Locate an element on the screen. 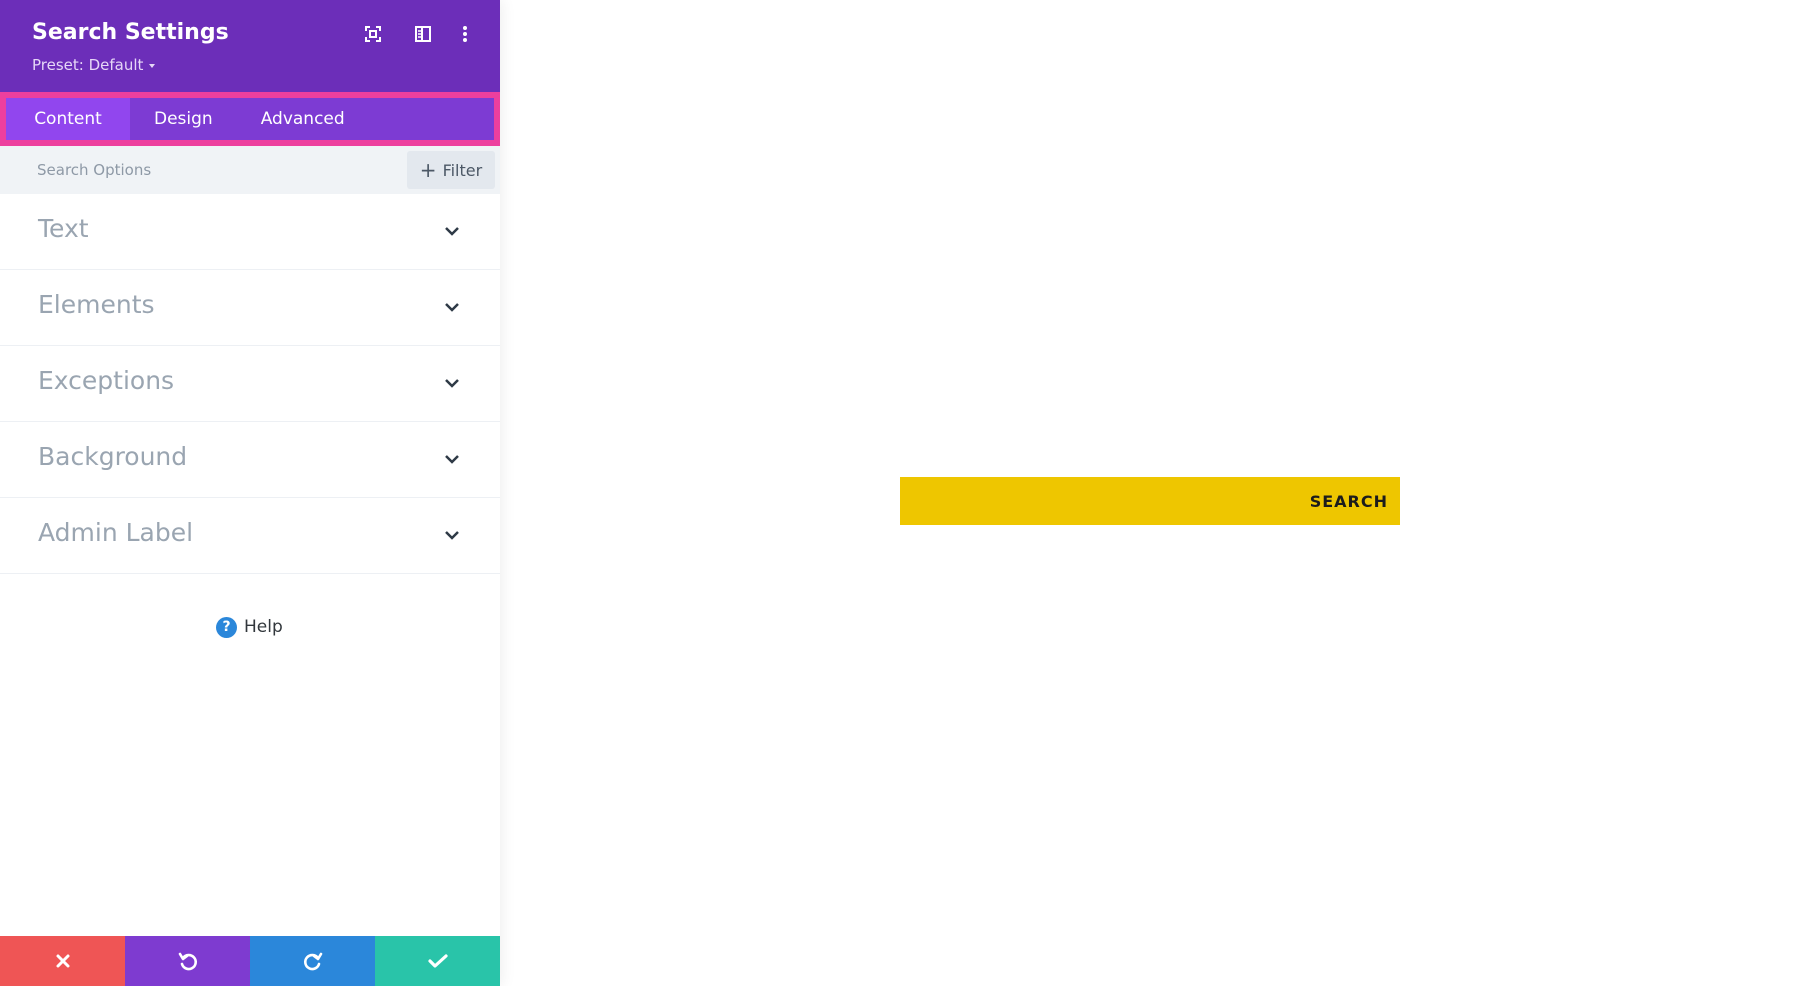 This screenshot has height=986, width=1800. filter-label: Filter is located at coordinates (462, 170).